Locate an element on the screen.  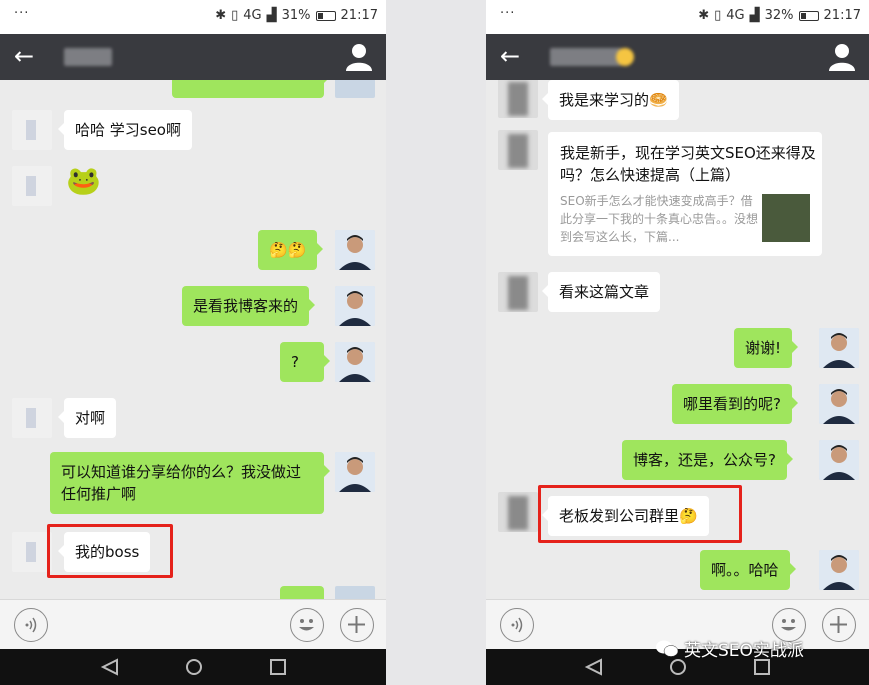
message-bubble: 🤔🤔 is located at coordinates (291, 250).